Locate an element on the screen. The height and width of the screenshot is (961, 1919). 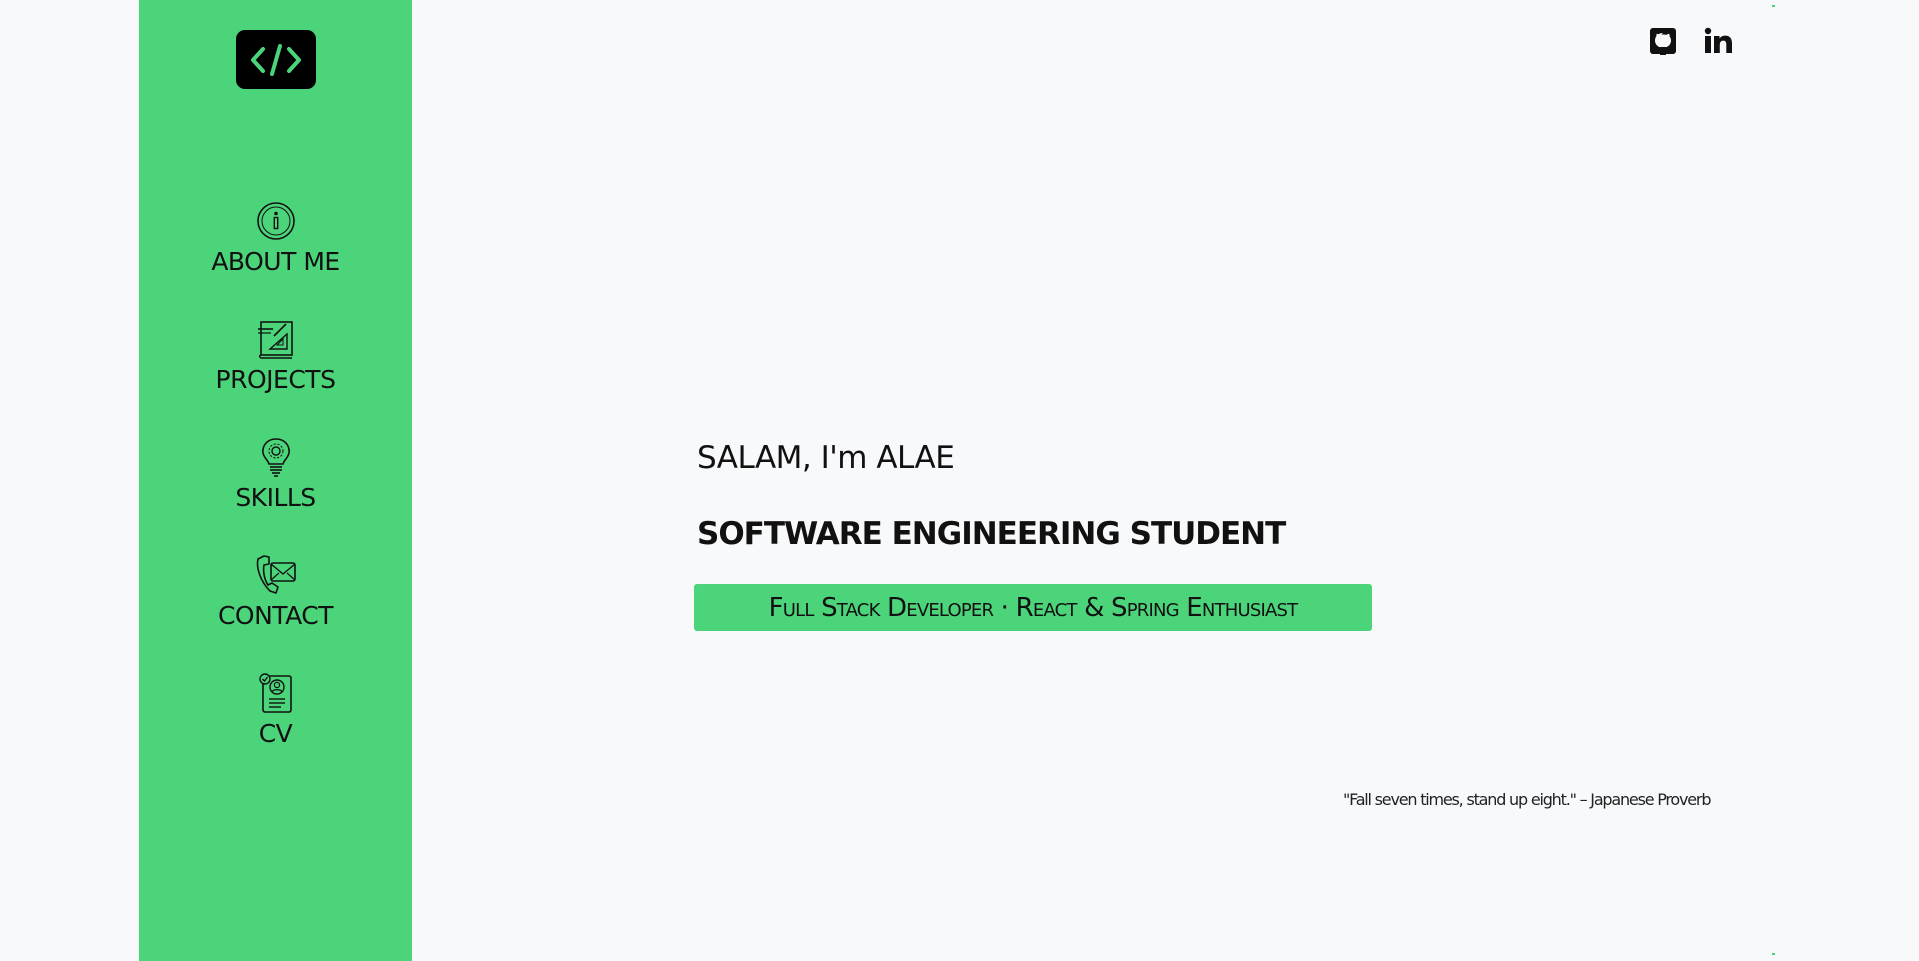
social-links is located at coordinates (1691, 41).